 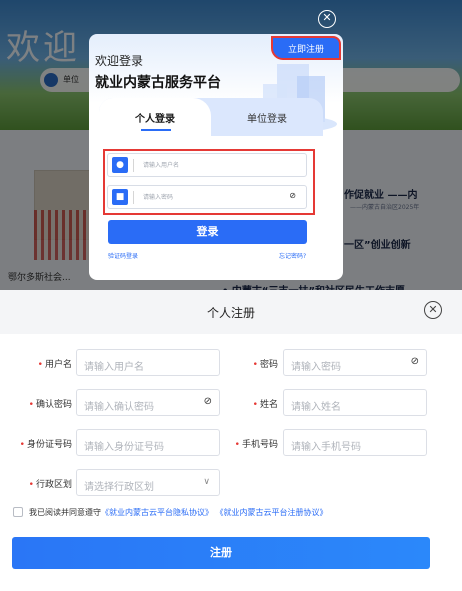 I want to click on privacy-agreement-link: 《就业内蒙古云平台隐私协议》, so click(x=157, y=512).